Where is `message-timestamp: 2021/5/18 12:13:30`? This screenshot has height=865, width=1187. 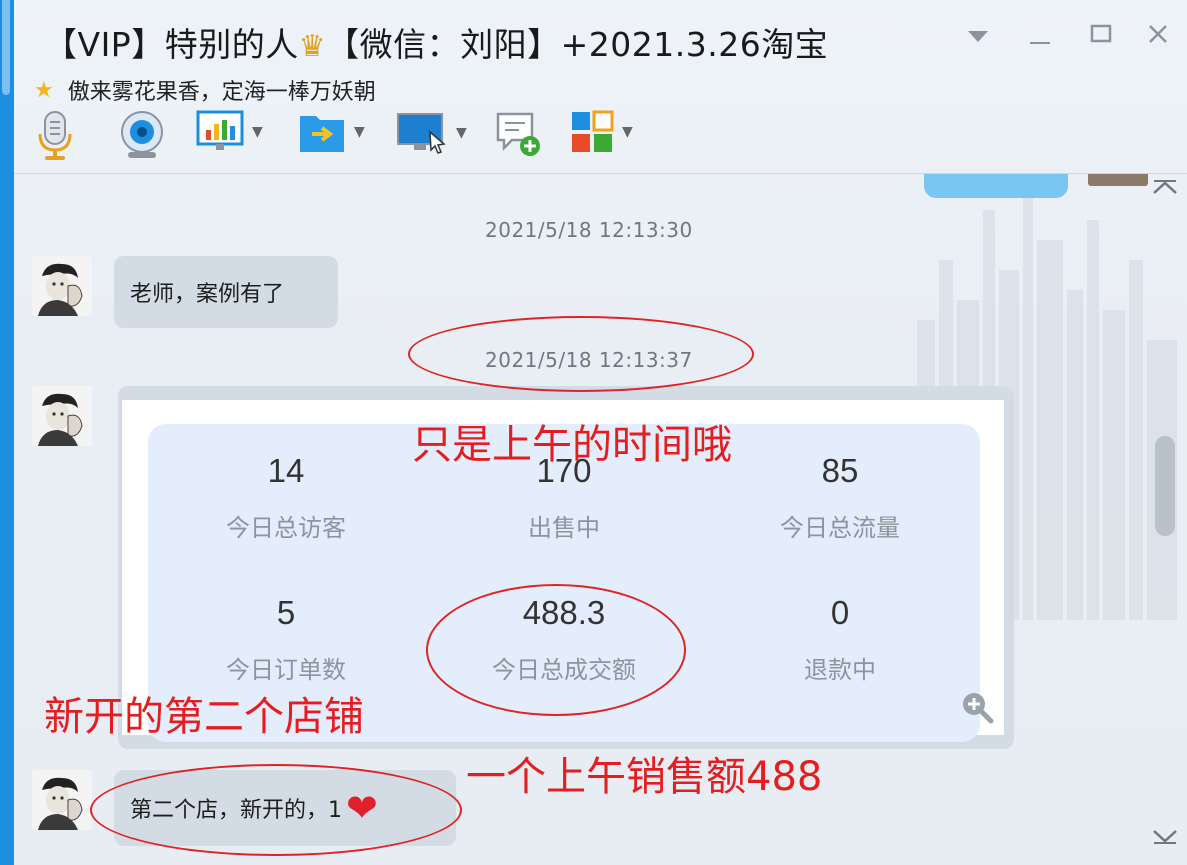 message-timestamp: 2021/5/18 12:13:30 is located at coordinates (589, 230).